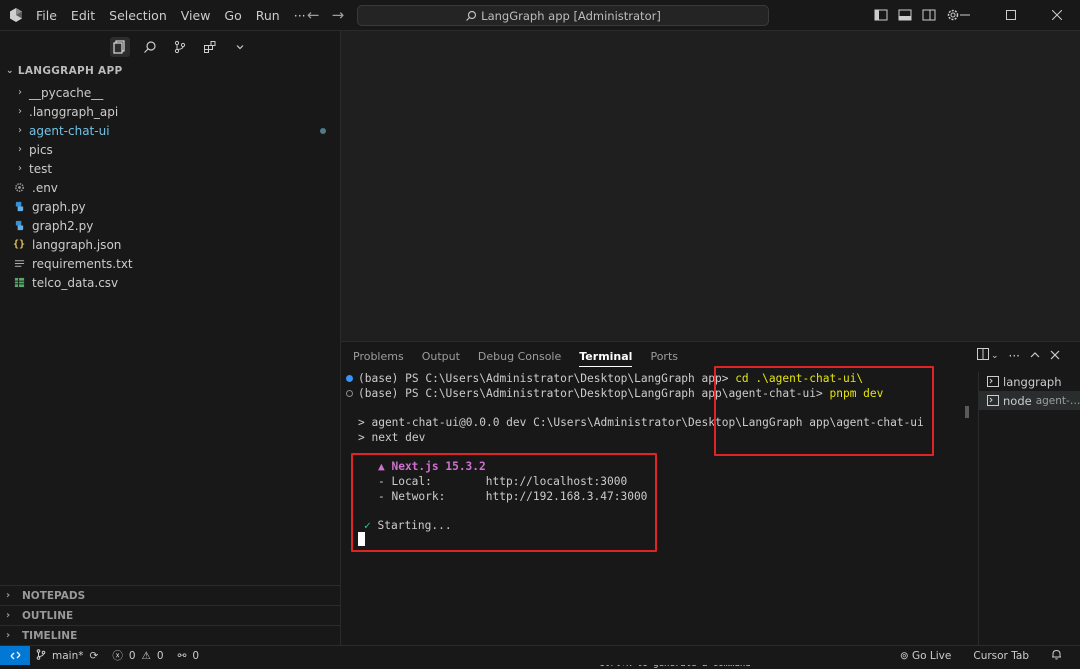 Image resolution: width=1080 pixels, height=669 pixels. I want to click on tab-terminal: Terminal, so click(606, 358).